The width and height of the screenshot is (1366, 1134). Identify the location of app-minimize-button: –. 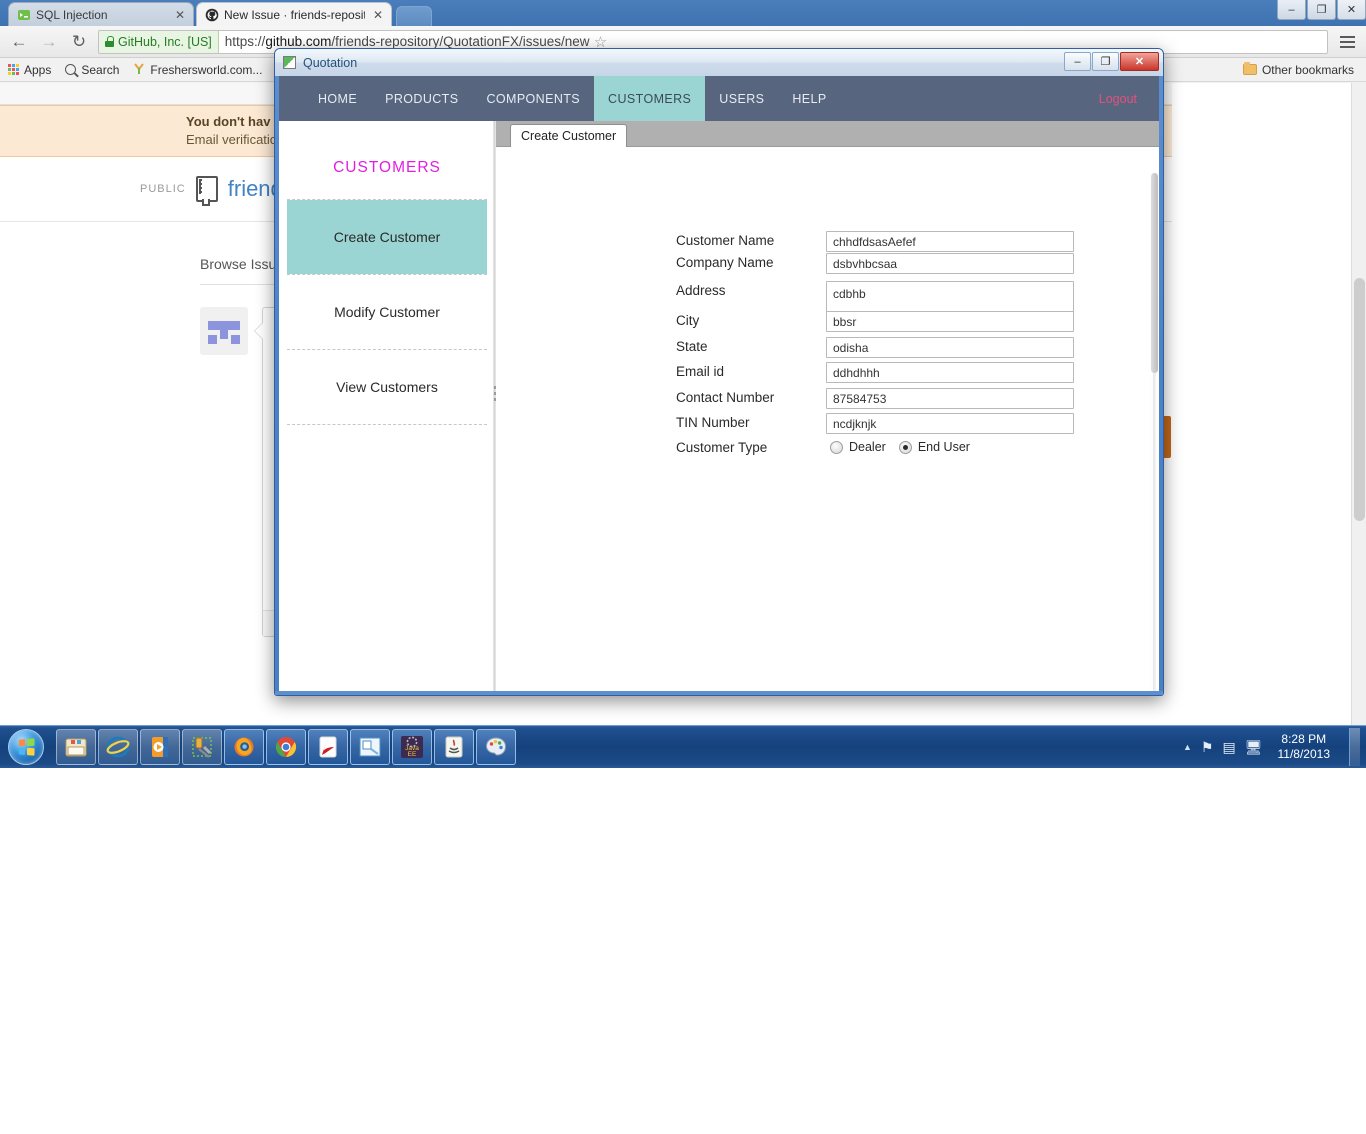
(1077, 61).